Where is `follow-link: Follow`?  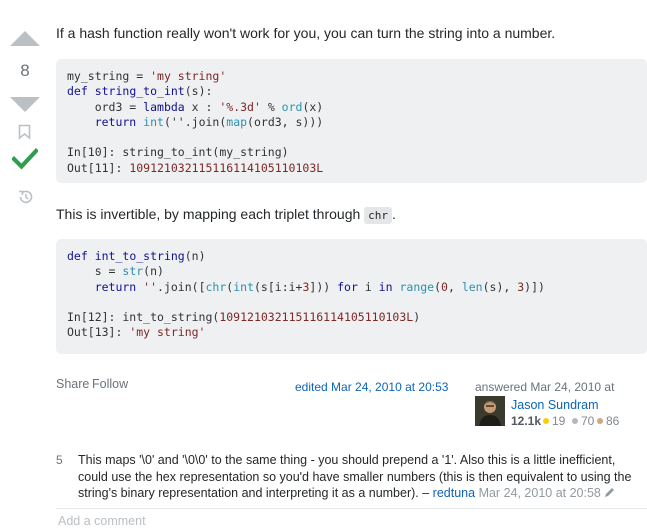 follow-link: Follow is located at coordinates (110, 384).